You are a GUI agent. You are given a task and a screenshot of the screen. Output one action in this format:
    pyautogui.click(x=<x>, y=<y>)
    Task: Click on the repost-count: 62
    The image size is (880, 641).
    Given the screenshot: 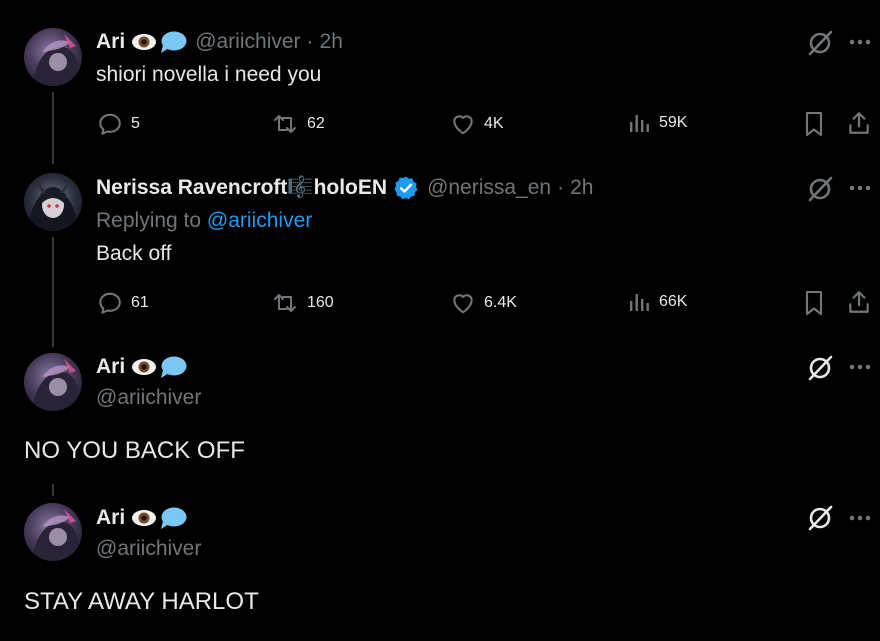 What is the action you would take?
    pyautogui.click(x=316, y=123)
    